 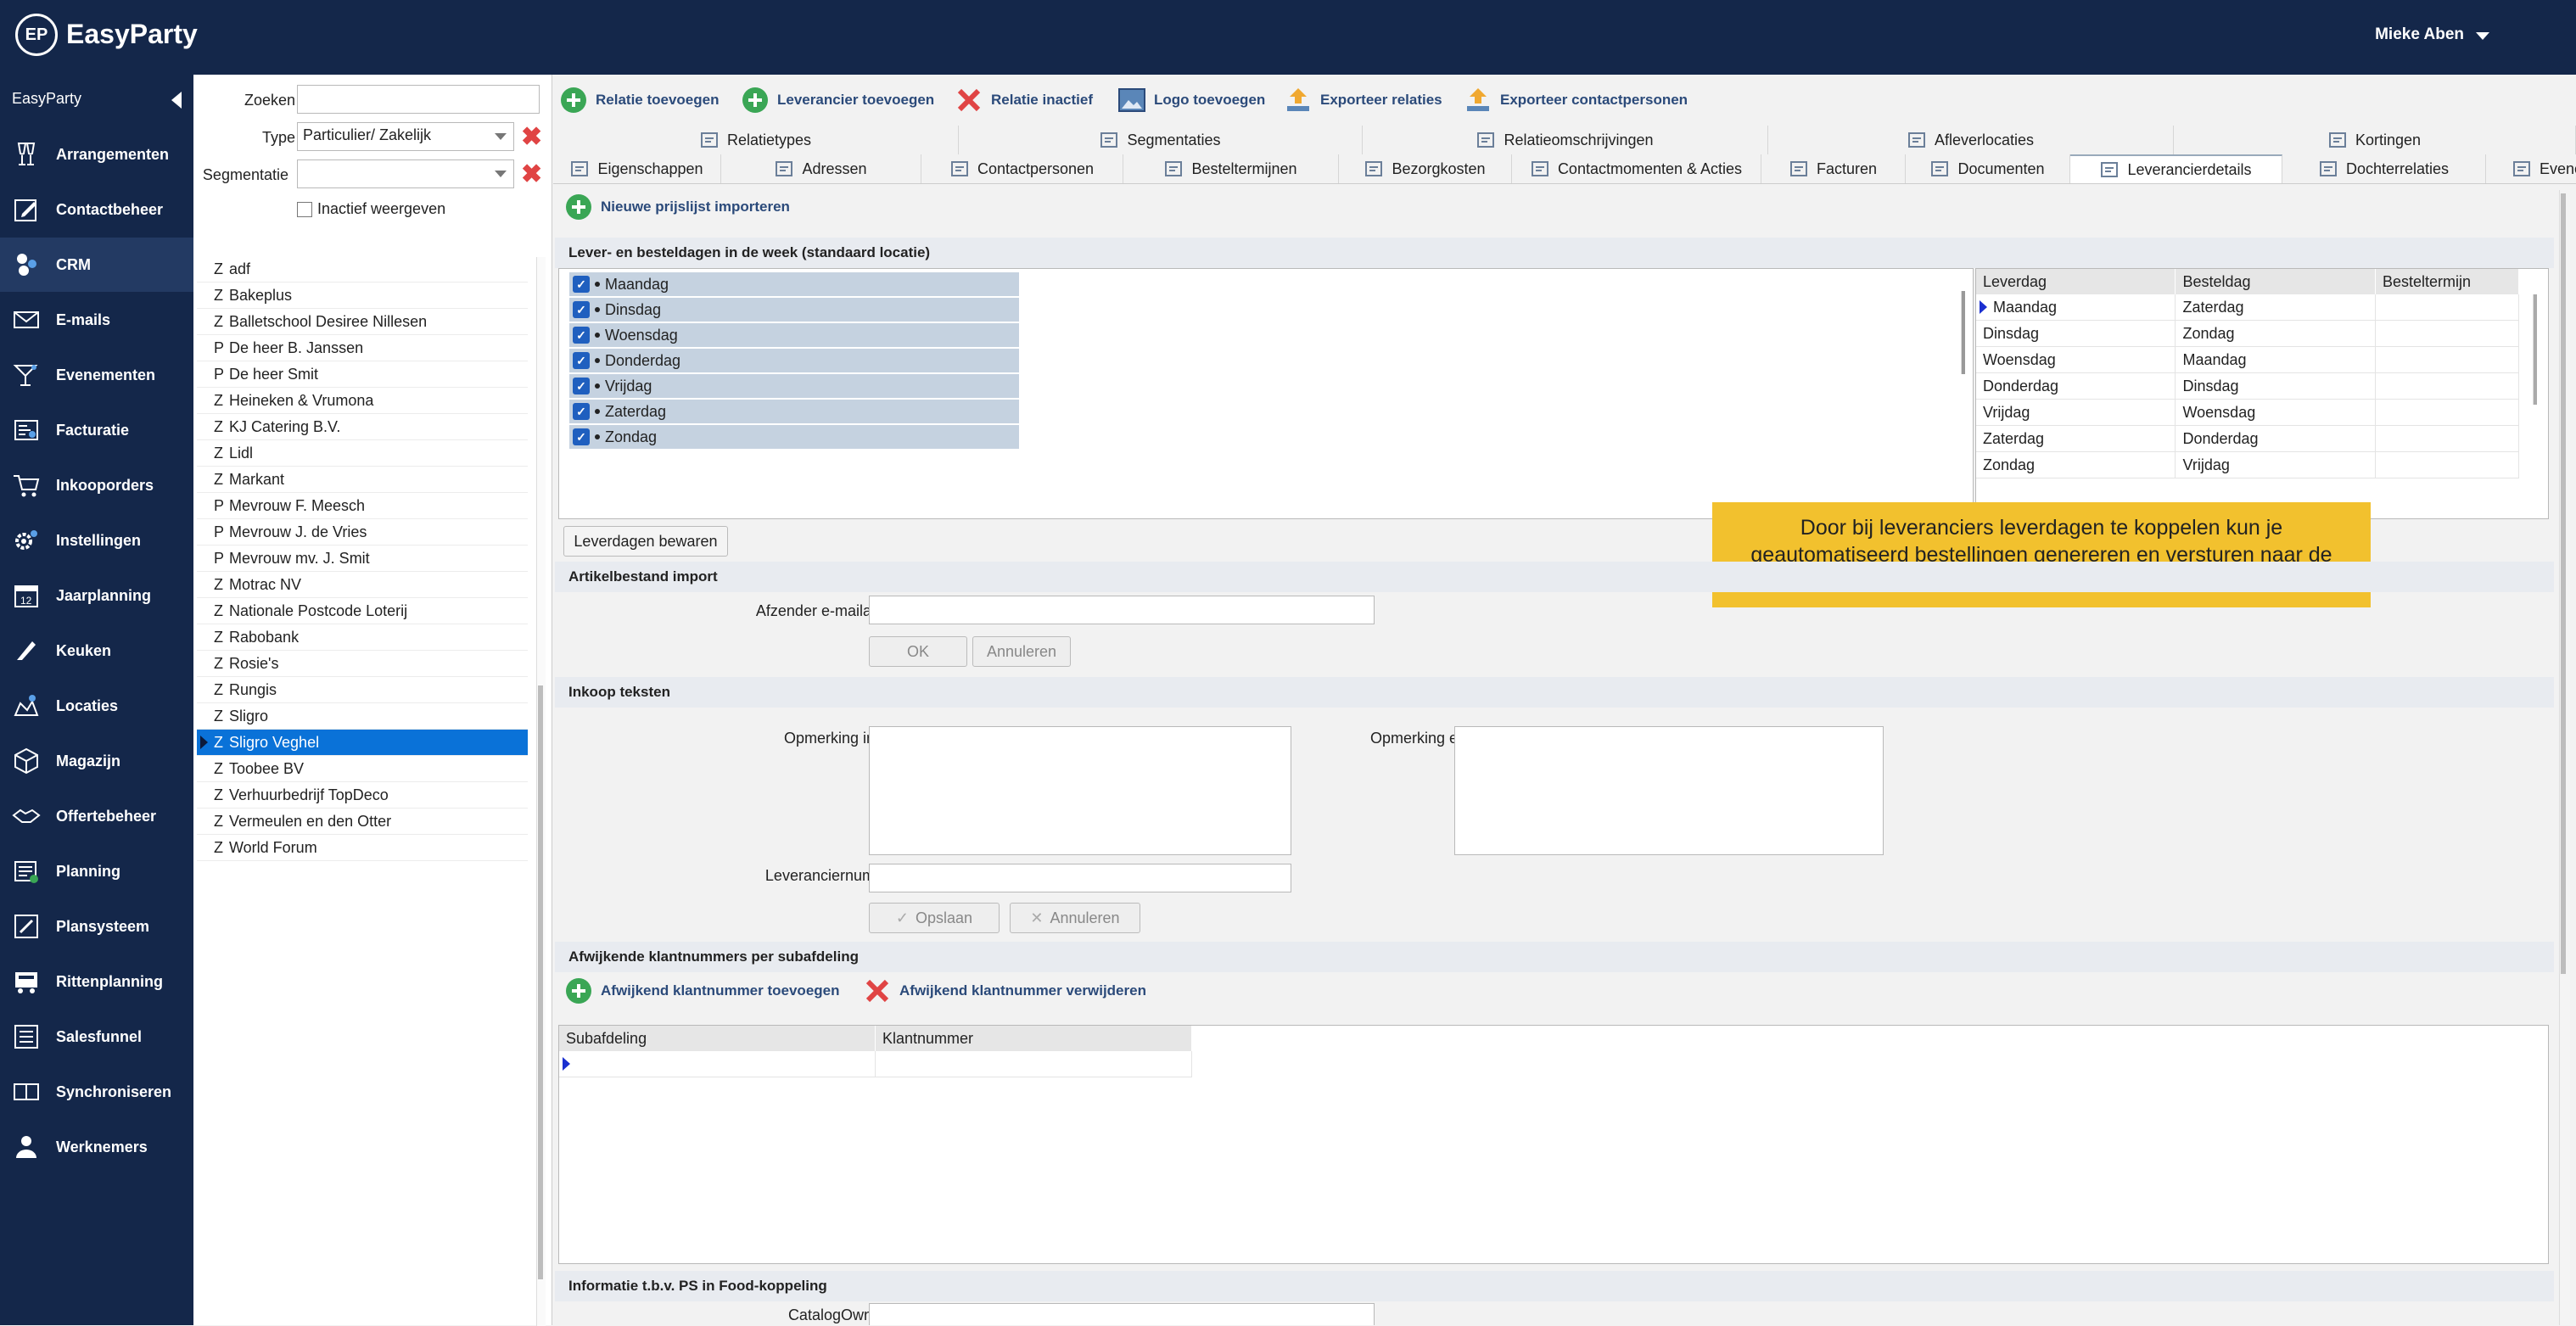 What do you see at coordinates (96, 871) in the screenshot?
I see `sidebar-item-planning: Planning` at bounding box center [96, 871].